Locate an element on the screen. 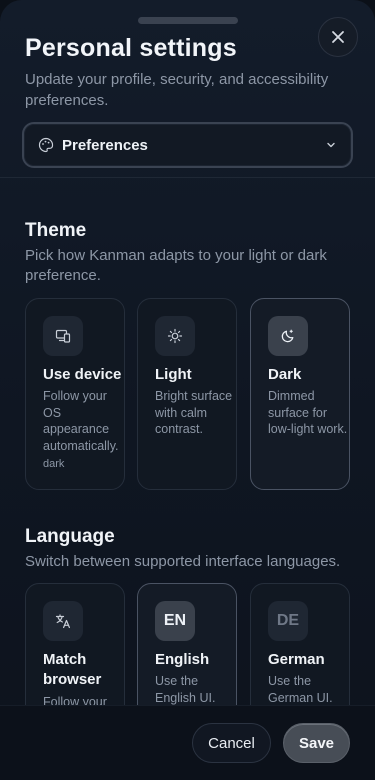 This screenshot has width=375, height=780. language-option-english: EN English Use the English UI. is located at coordinates (187, 653).